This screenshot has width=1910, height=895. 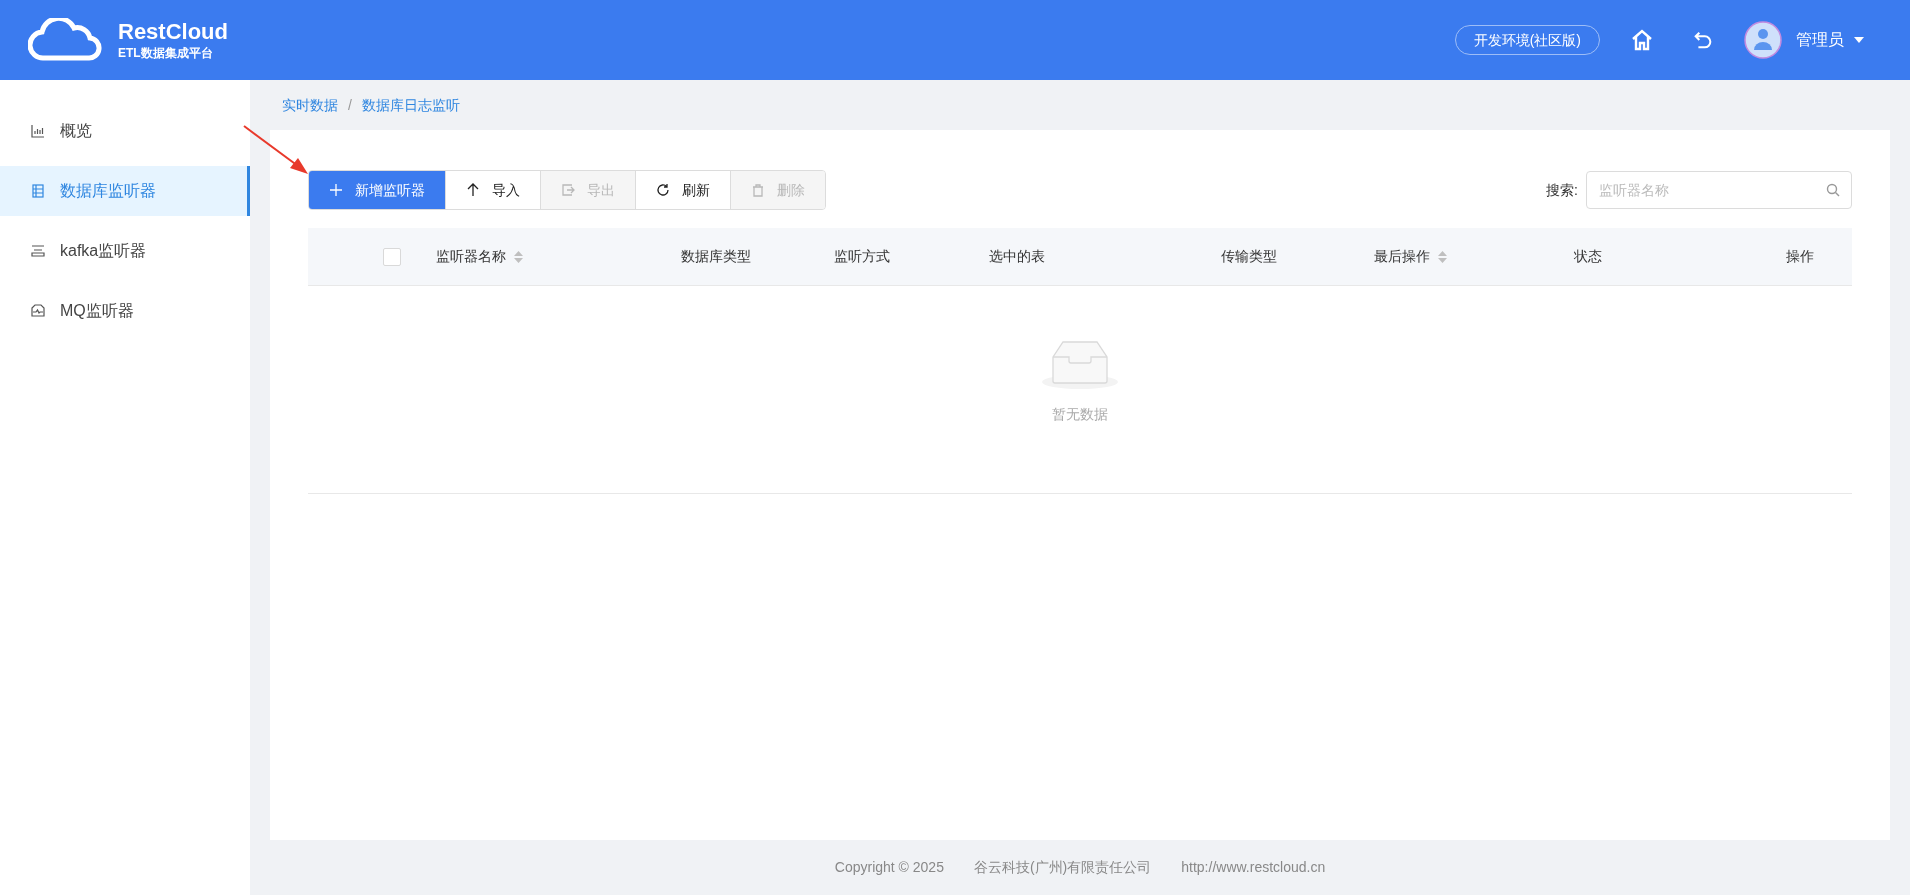 What do you see at coordinates (1719, 190) in the screenshot?
I see `search-field: 监听器名称` at bounding box center [1719, 190].